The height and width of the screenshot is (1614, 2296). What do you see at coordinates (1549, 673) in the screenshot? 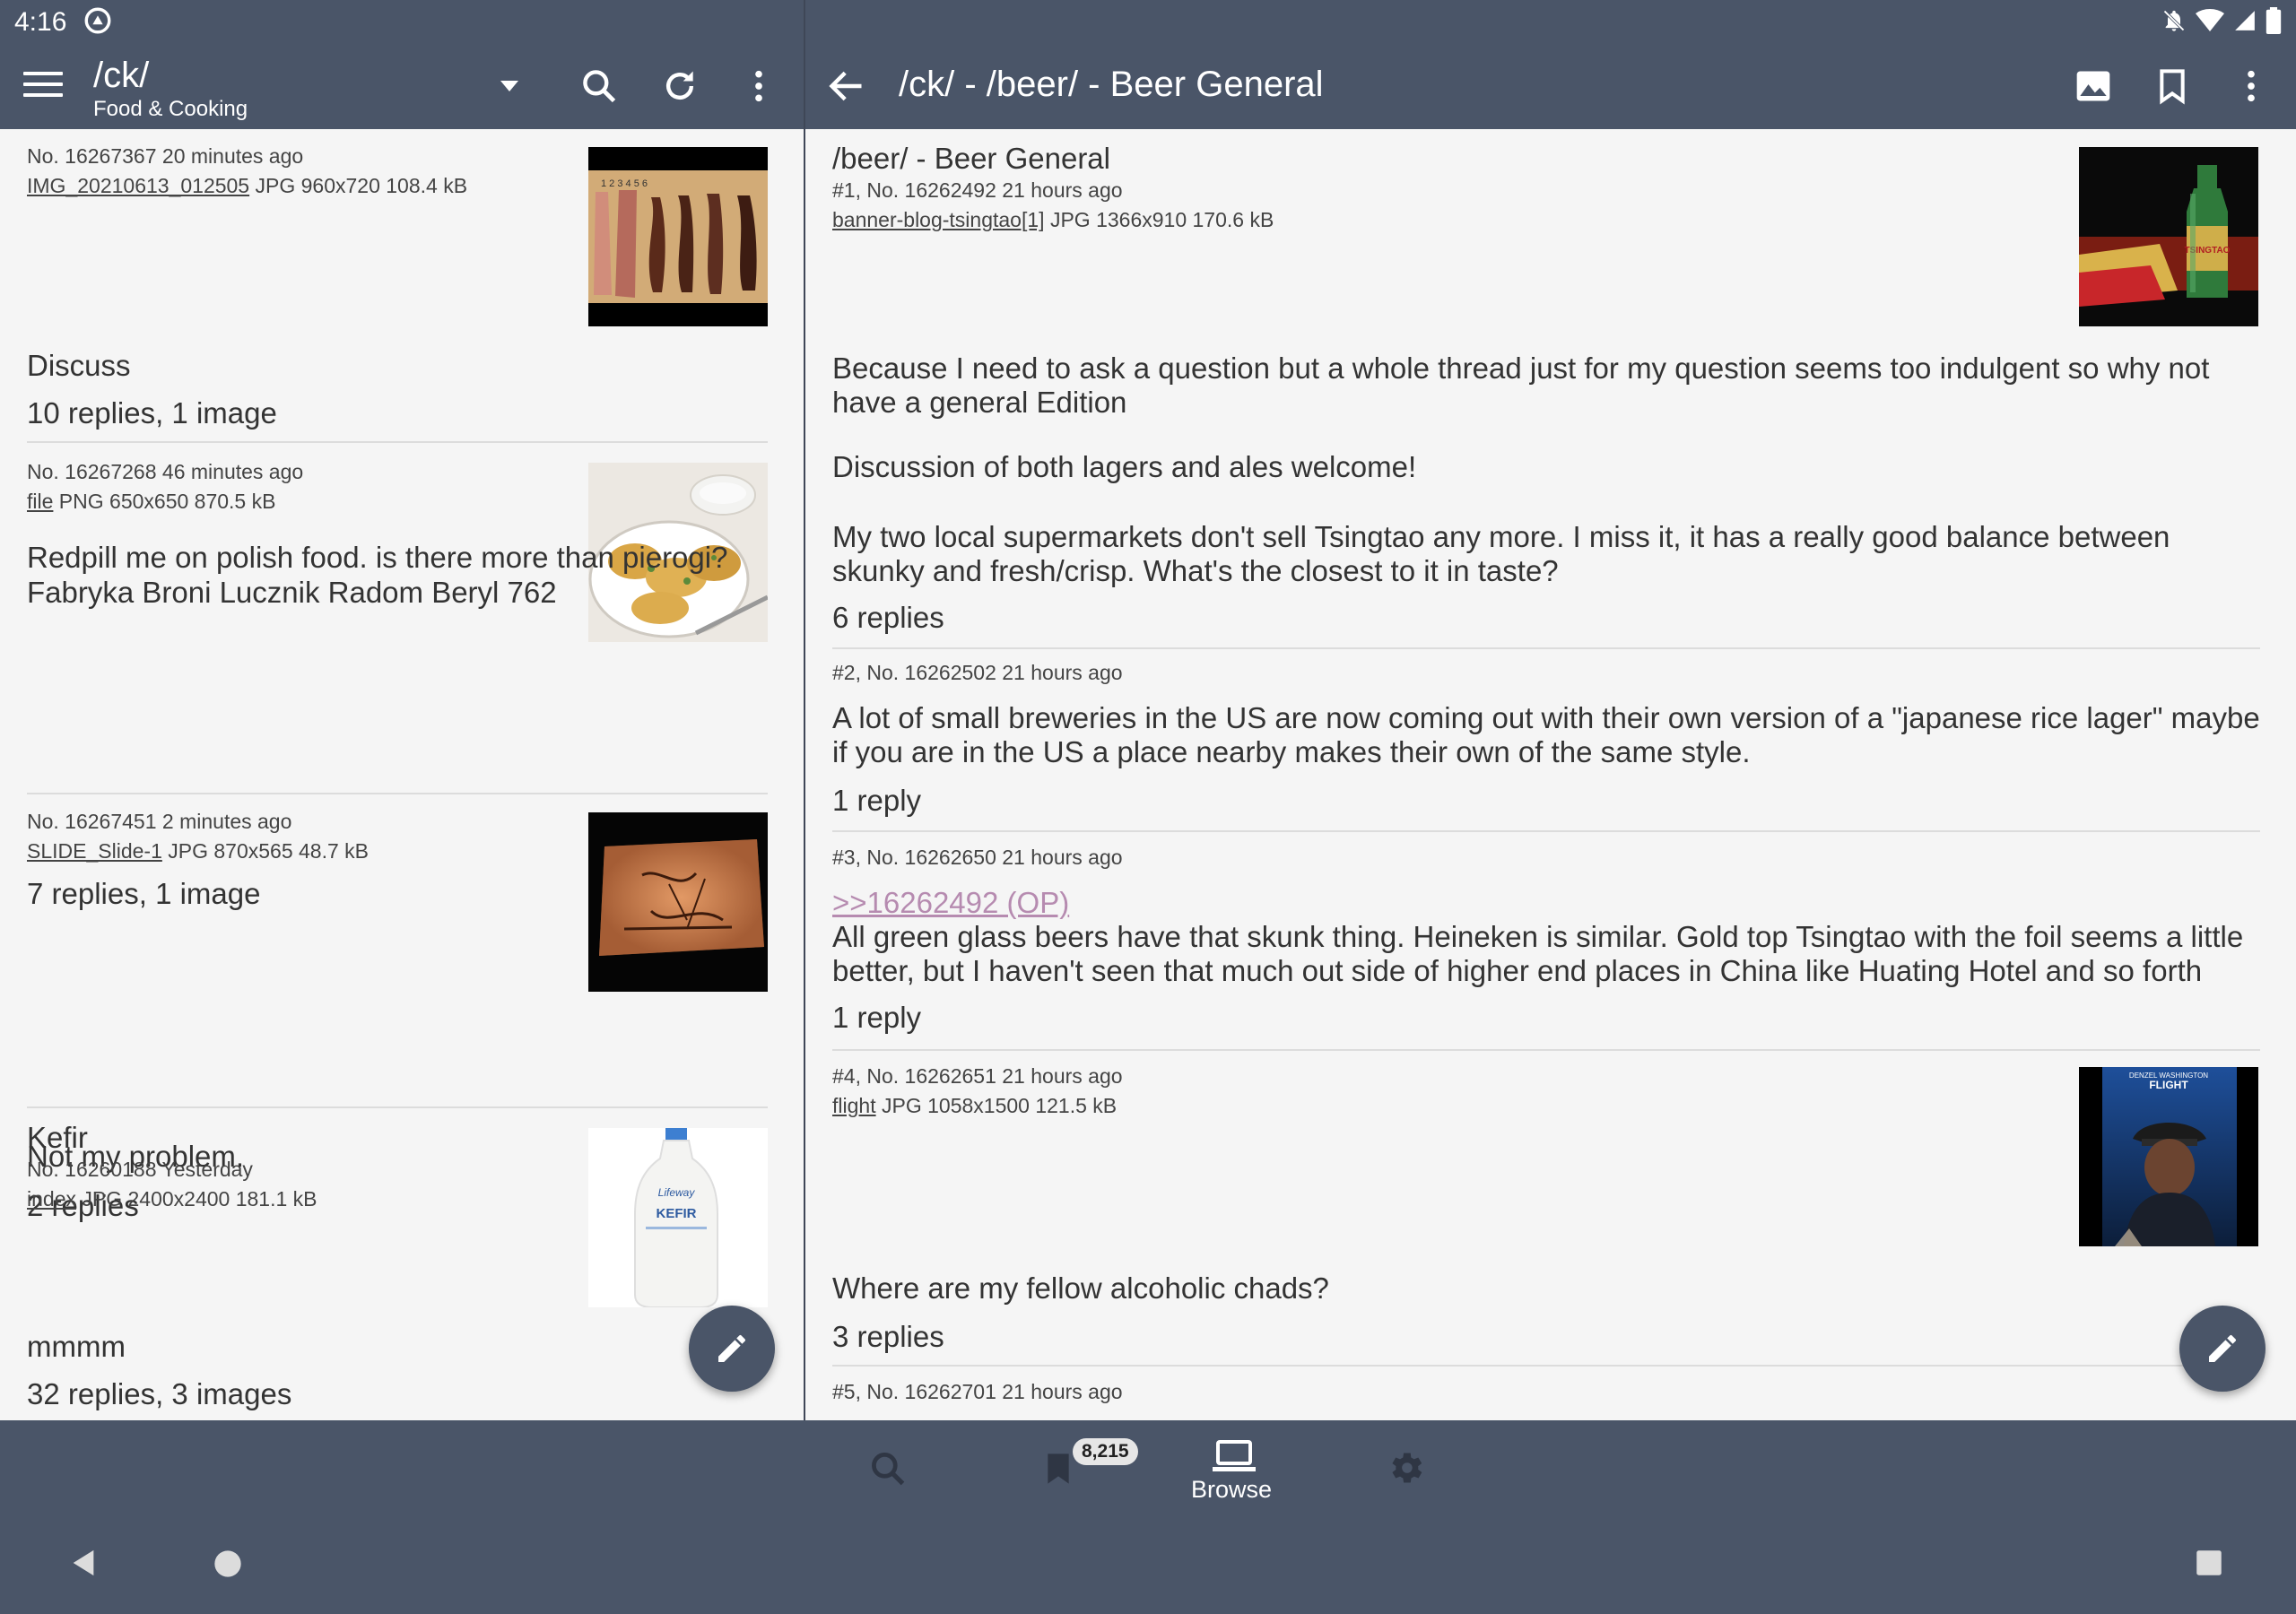
I see `reply-post: #2, No. 16262502 21 hours ago` at bounding box center [1549, 673].